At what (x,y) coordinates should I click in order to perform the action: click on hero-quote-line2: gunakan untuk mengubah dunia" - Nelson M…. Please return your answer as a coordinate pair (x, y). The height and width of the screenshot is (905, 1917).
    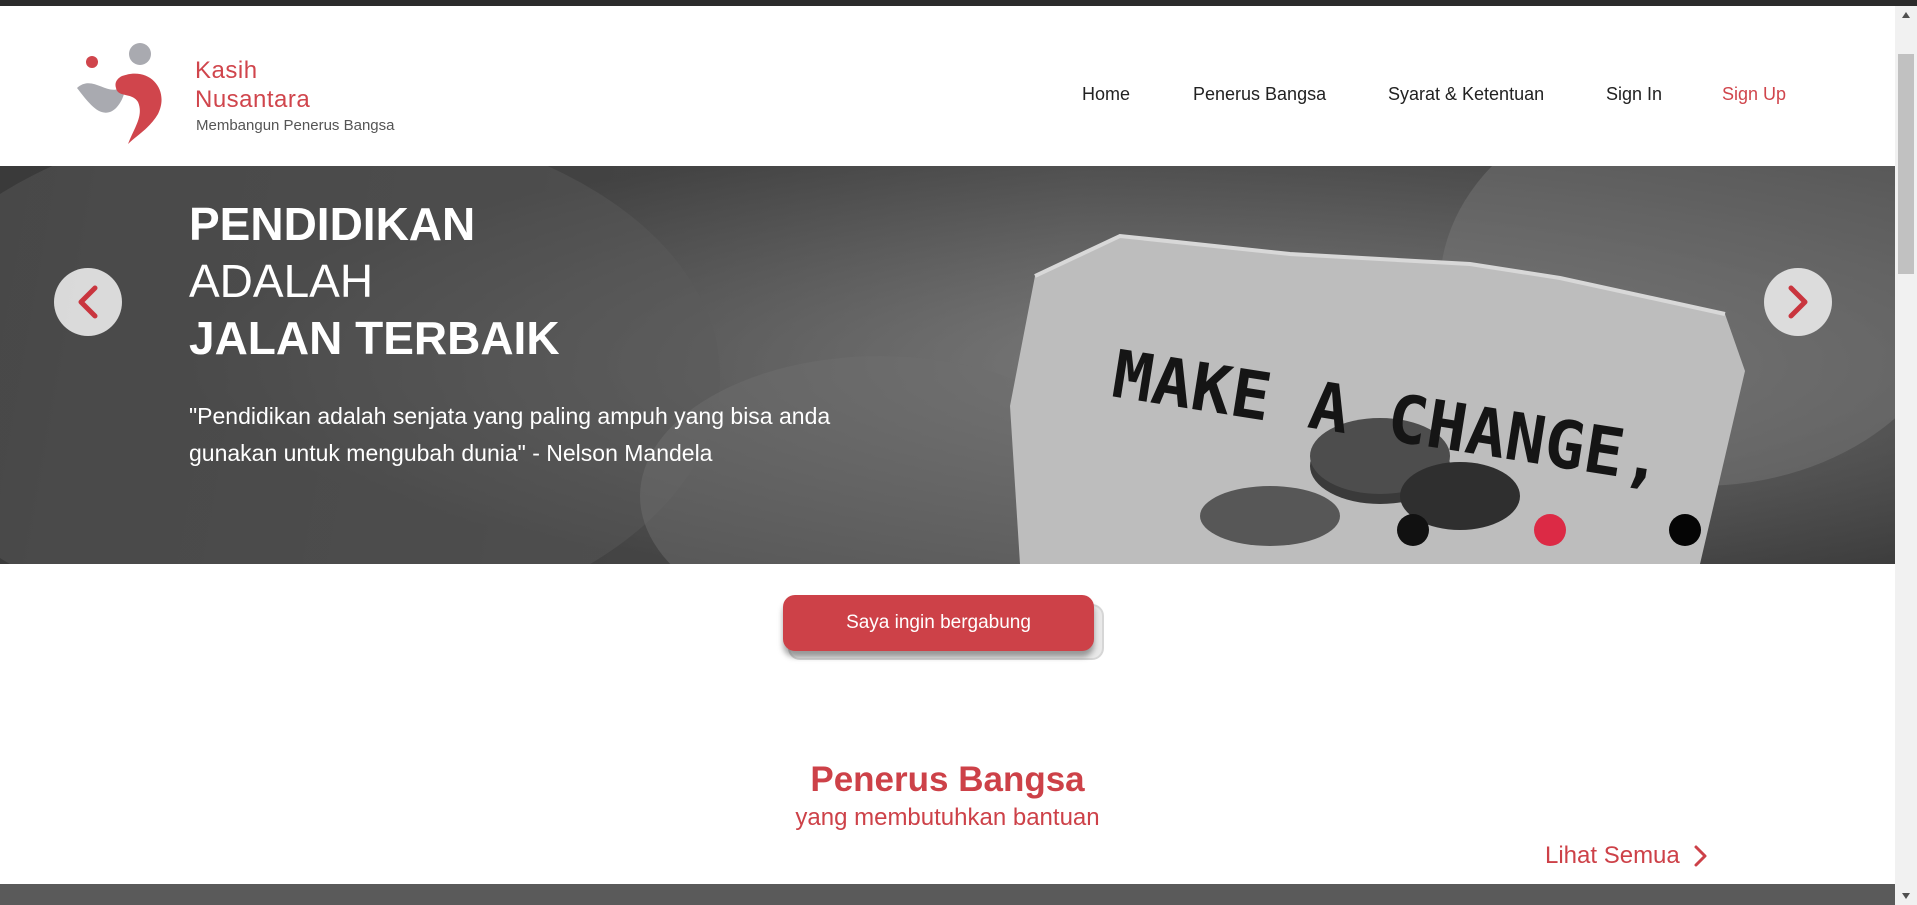
    Looking at the image, I should click on (451, 453).